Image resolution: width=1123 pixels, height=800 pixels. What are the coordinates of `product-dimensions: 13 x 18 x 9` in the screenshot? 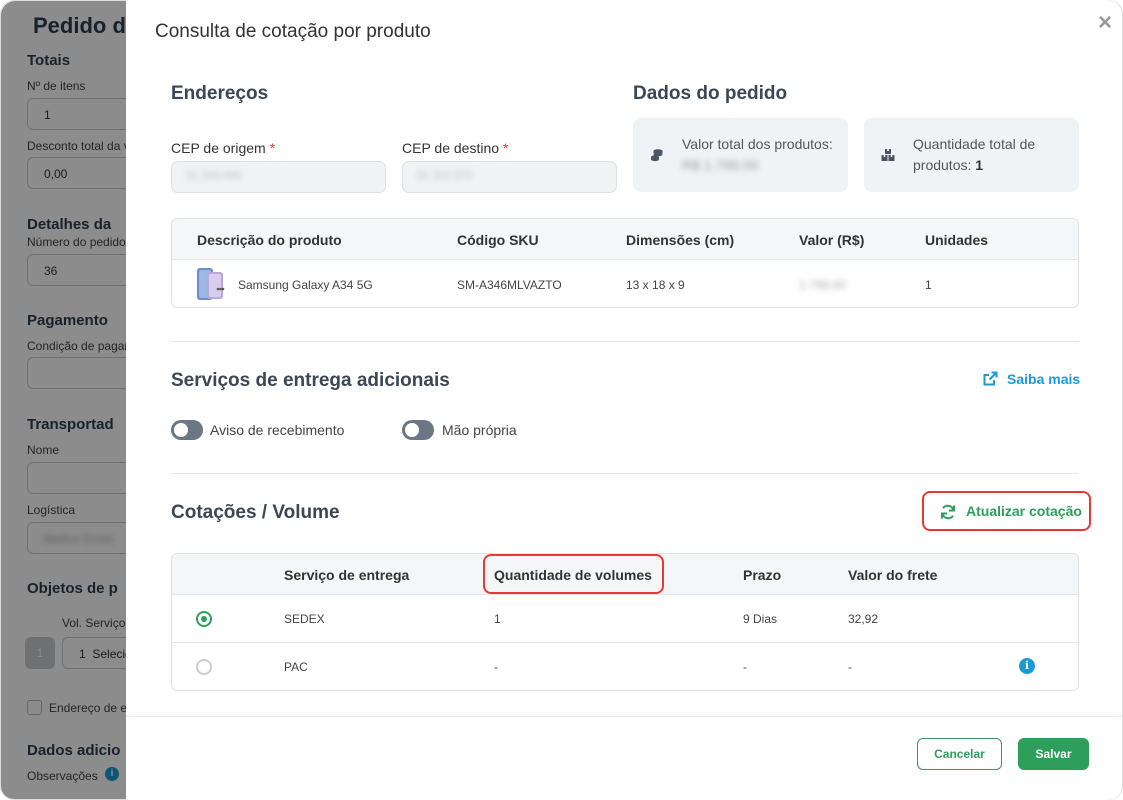 It's located at (655, 285).